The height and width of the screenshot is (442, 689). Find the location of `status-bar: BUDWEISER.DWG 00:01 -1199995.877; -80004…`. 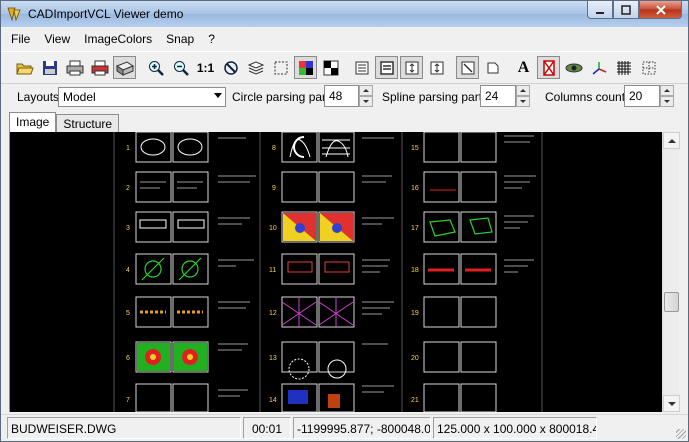

status-bar: BUDWEISER.DWG 00:01 -1199995.877; -80004… is located at coordinates (344, 427).